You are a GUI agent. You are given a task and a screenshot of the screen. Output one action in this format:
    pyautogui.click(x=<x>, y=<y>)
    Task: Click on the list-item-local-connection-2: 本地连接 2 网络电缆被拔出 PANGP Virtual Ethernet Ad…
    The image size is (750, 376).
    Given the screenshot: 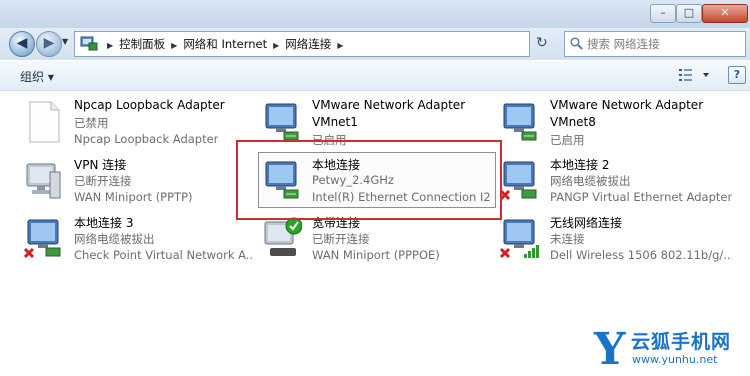 What is the action you would take?
    pyautogui.click(x=616, y=181)
    